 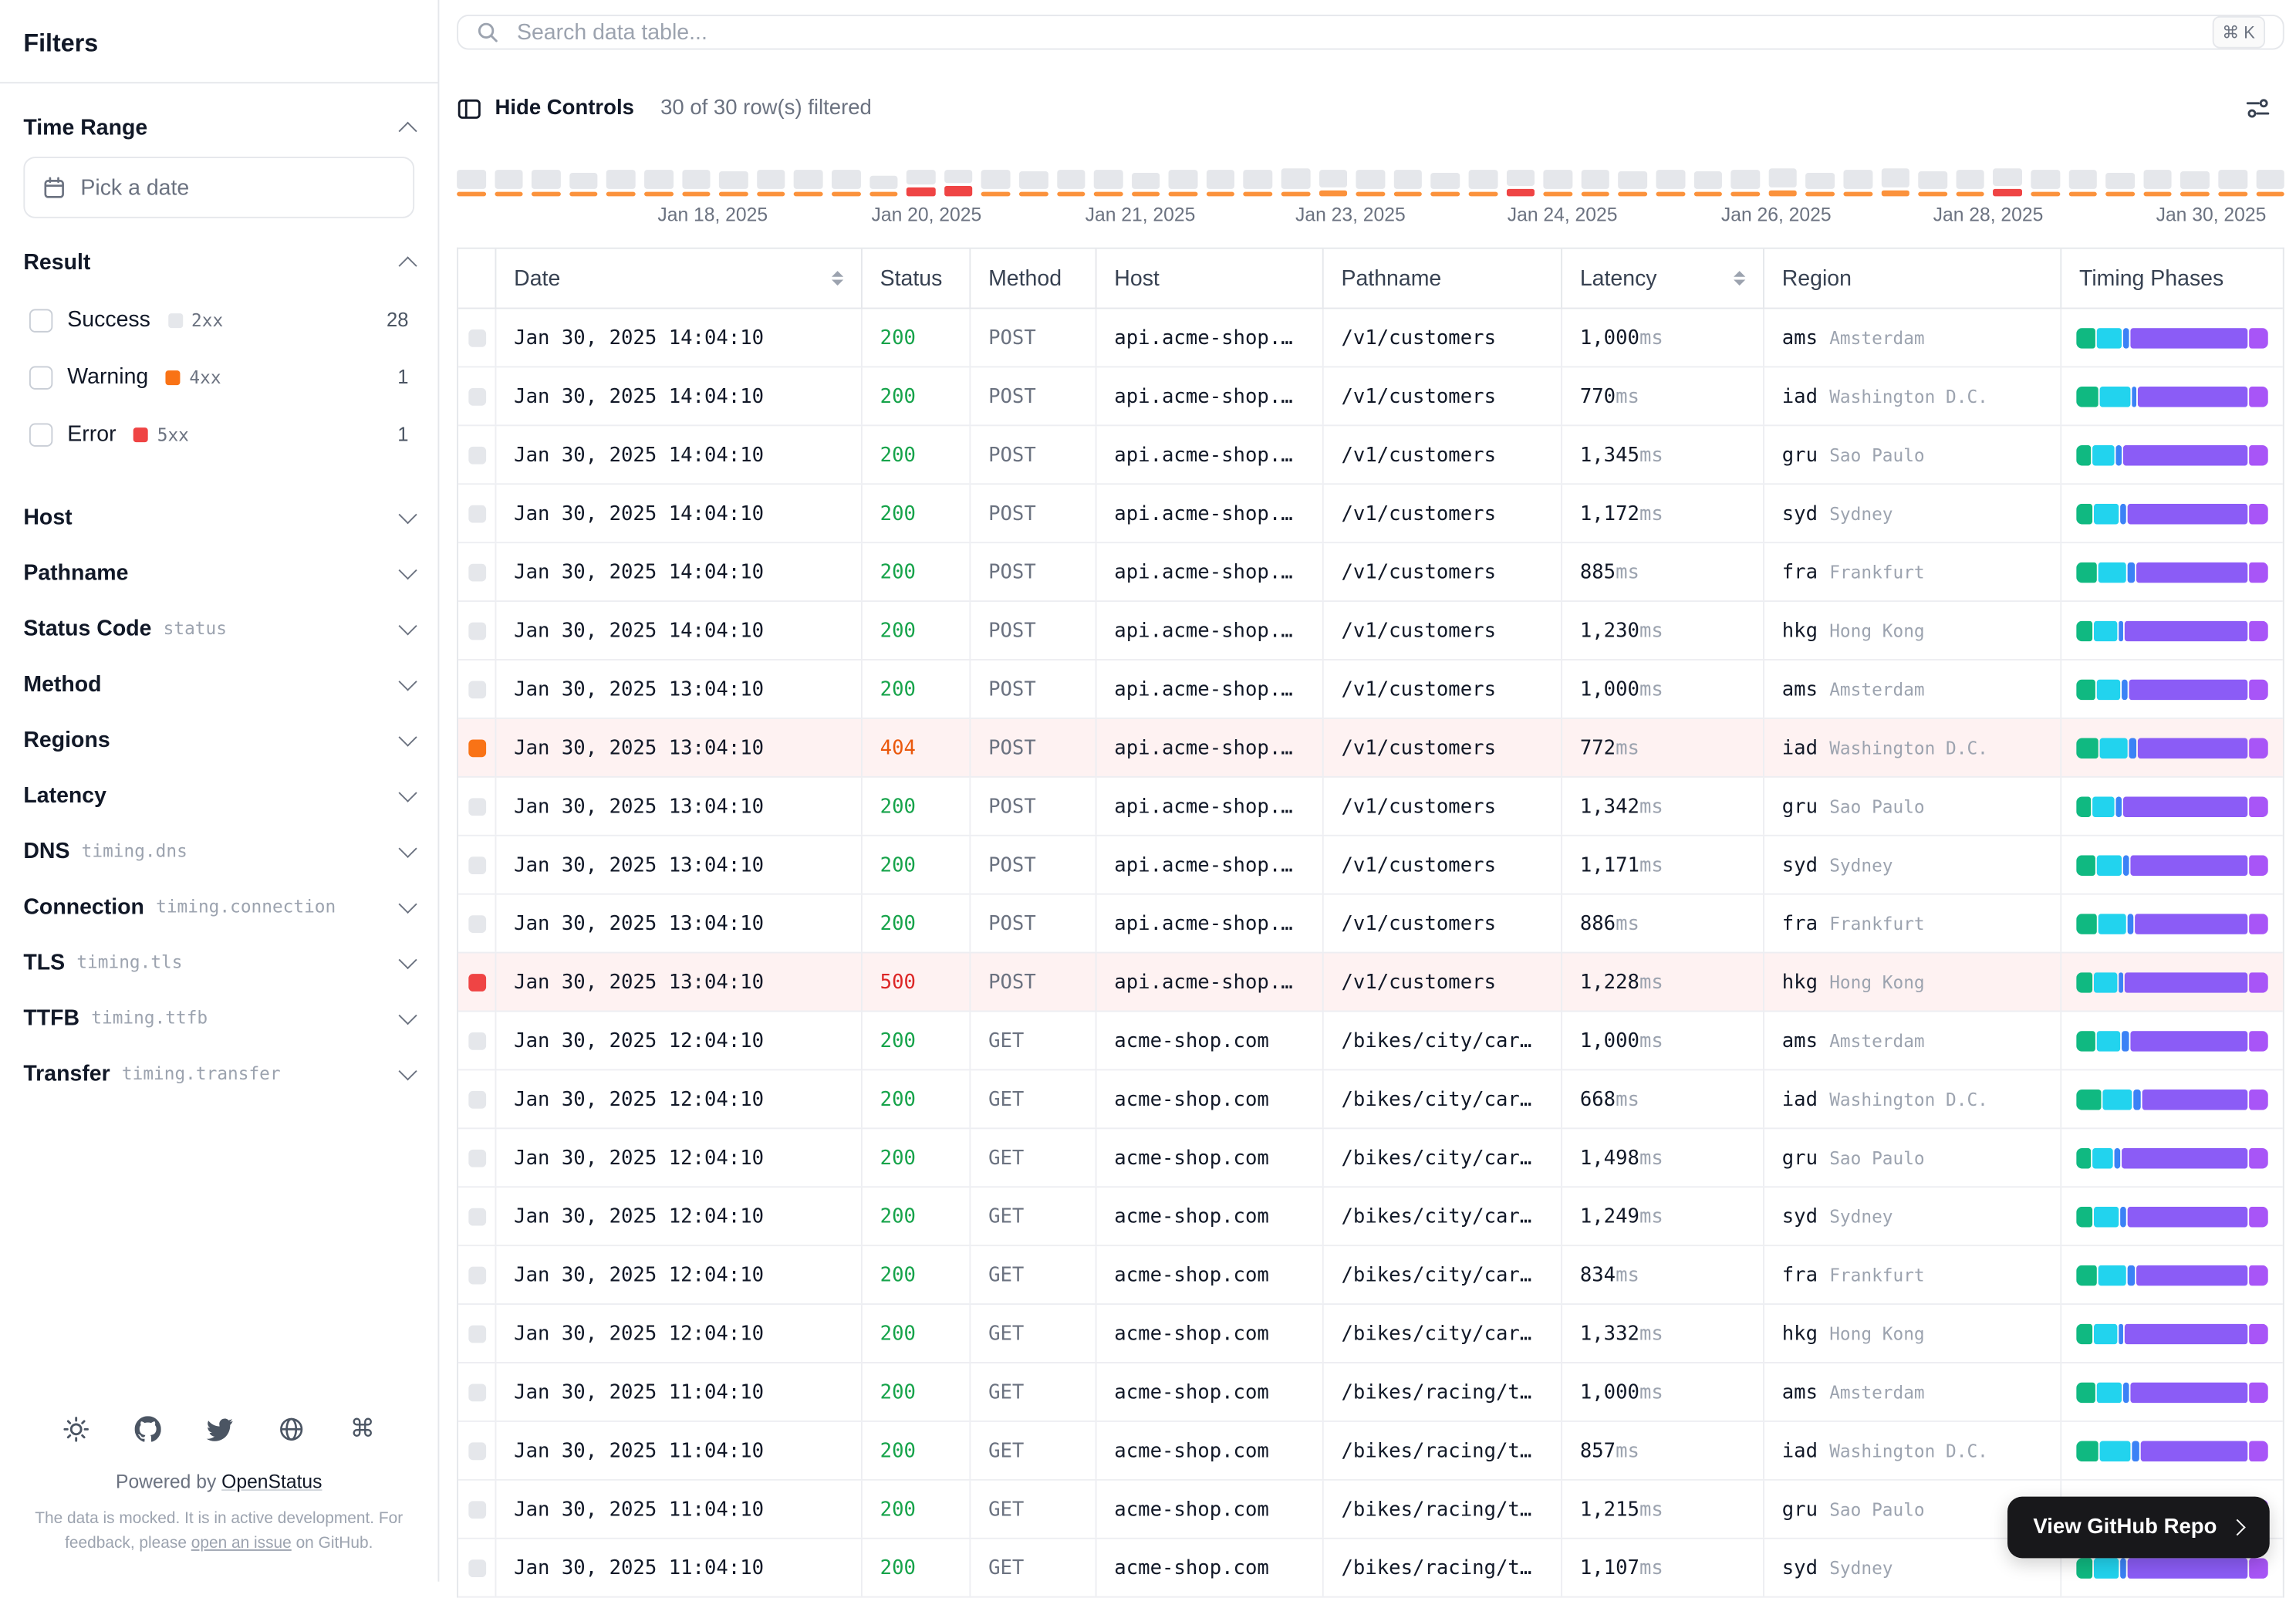 What do you see at coordinates (220, 962) in the screenshot?
I see `sidebar-section-tls: TLS timing.tls` at bounding box center [220, 962].